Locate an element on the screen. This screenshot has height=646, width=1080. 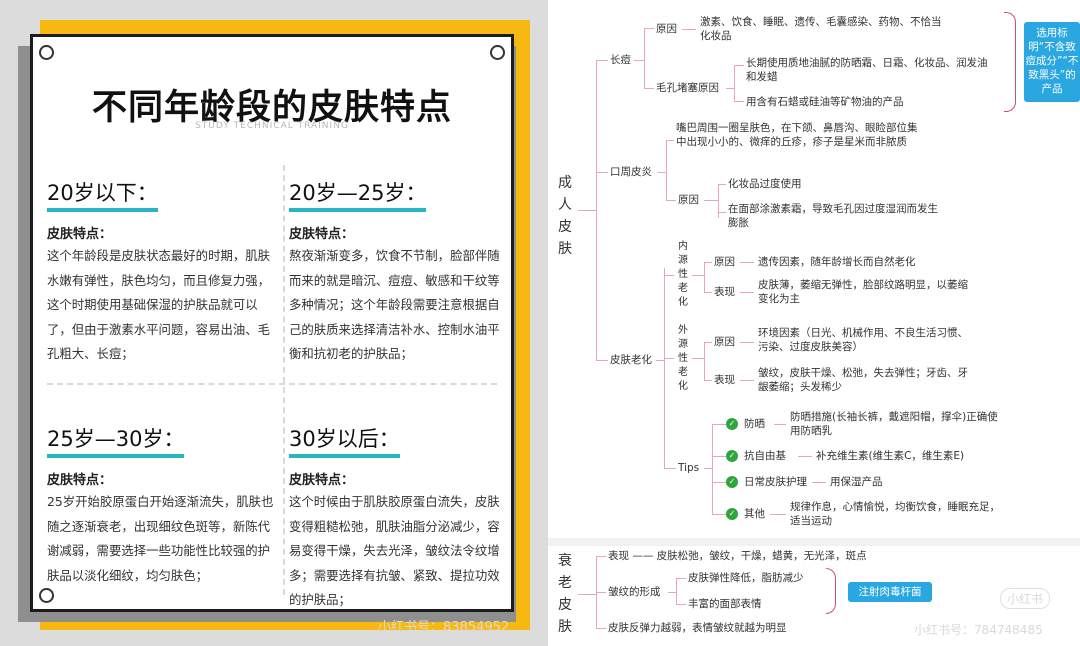
intrinsic-sign-text: 皮肤薄，萎缩无弹性，脸部纹路明显，以萎缩变化为主 is located at coordinates (863, 292).